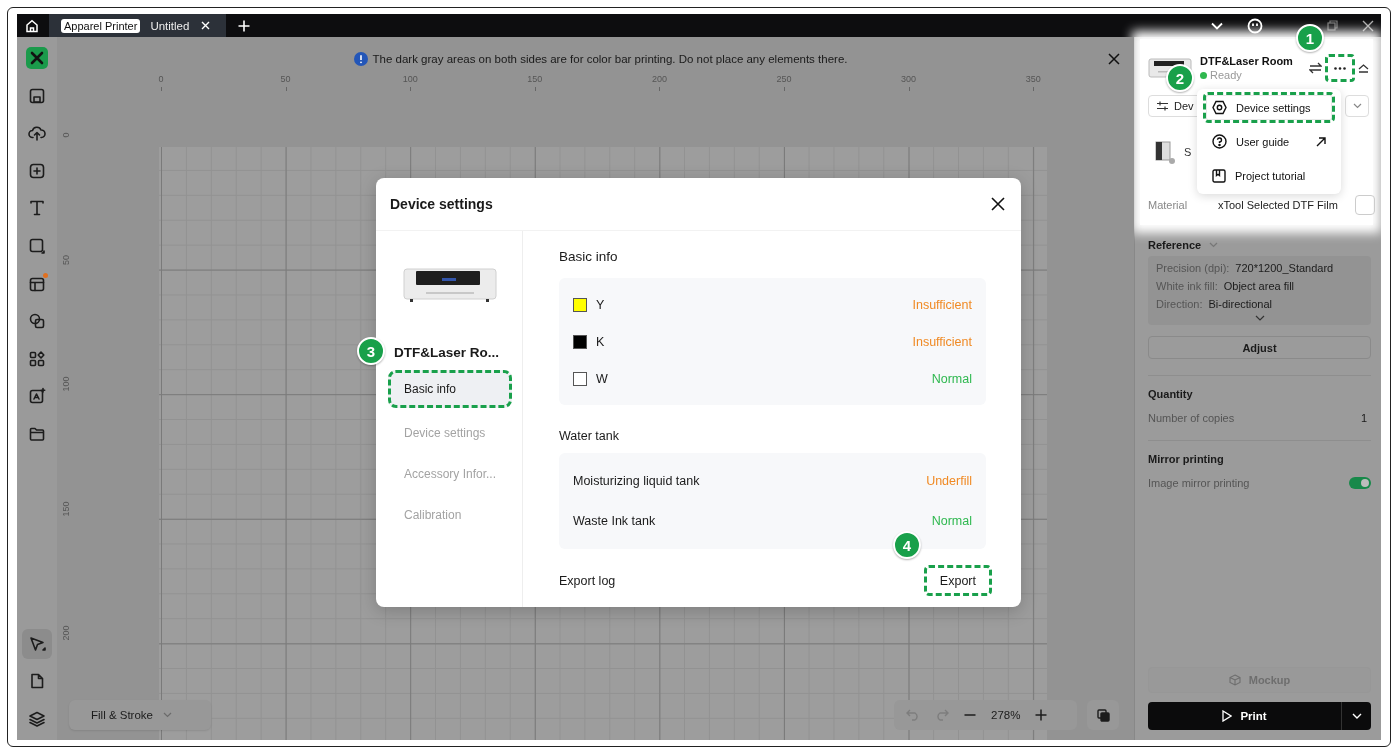  I want to click on tool-button, so click(37, 643).